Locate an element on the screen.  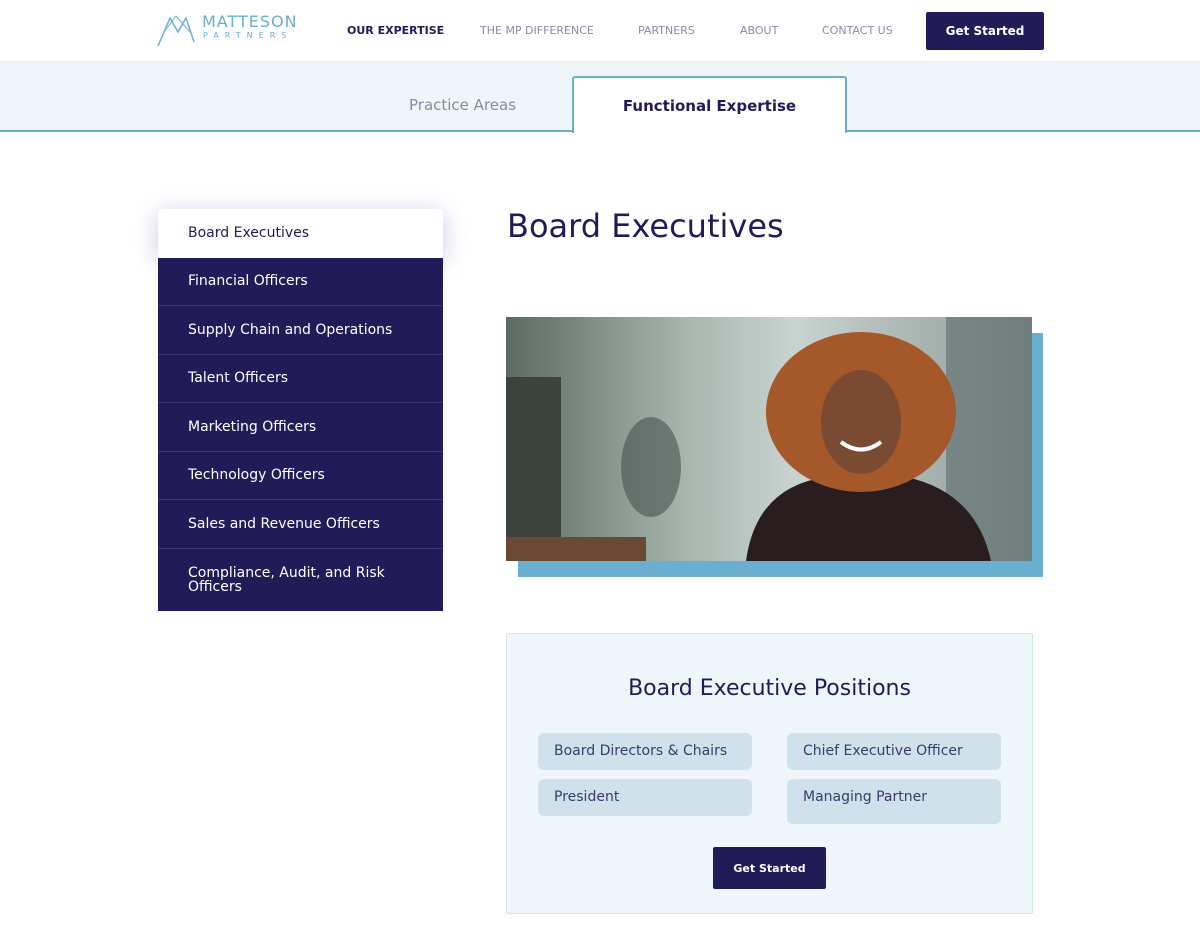
sidebar-item-marketing-officers: Marketing Officers is located at coordinates (300, 427).